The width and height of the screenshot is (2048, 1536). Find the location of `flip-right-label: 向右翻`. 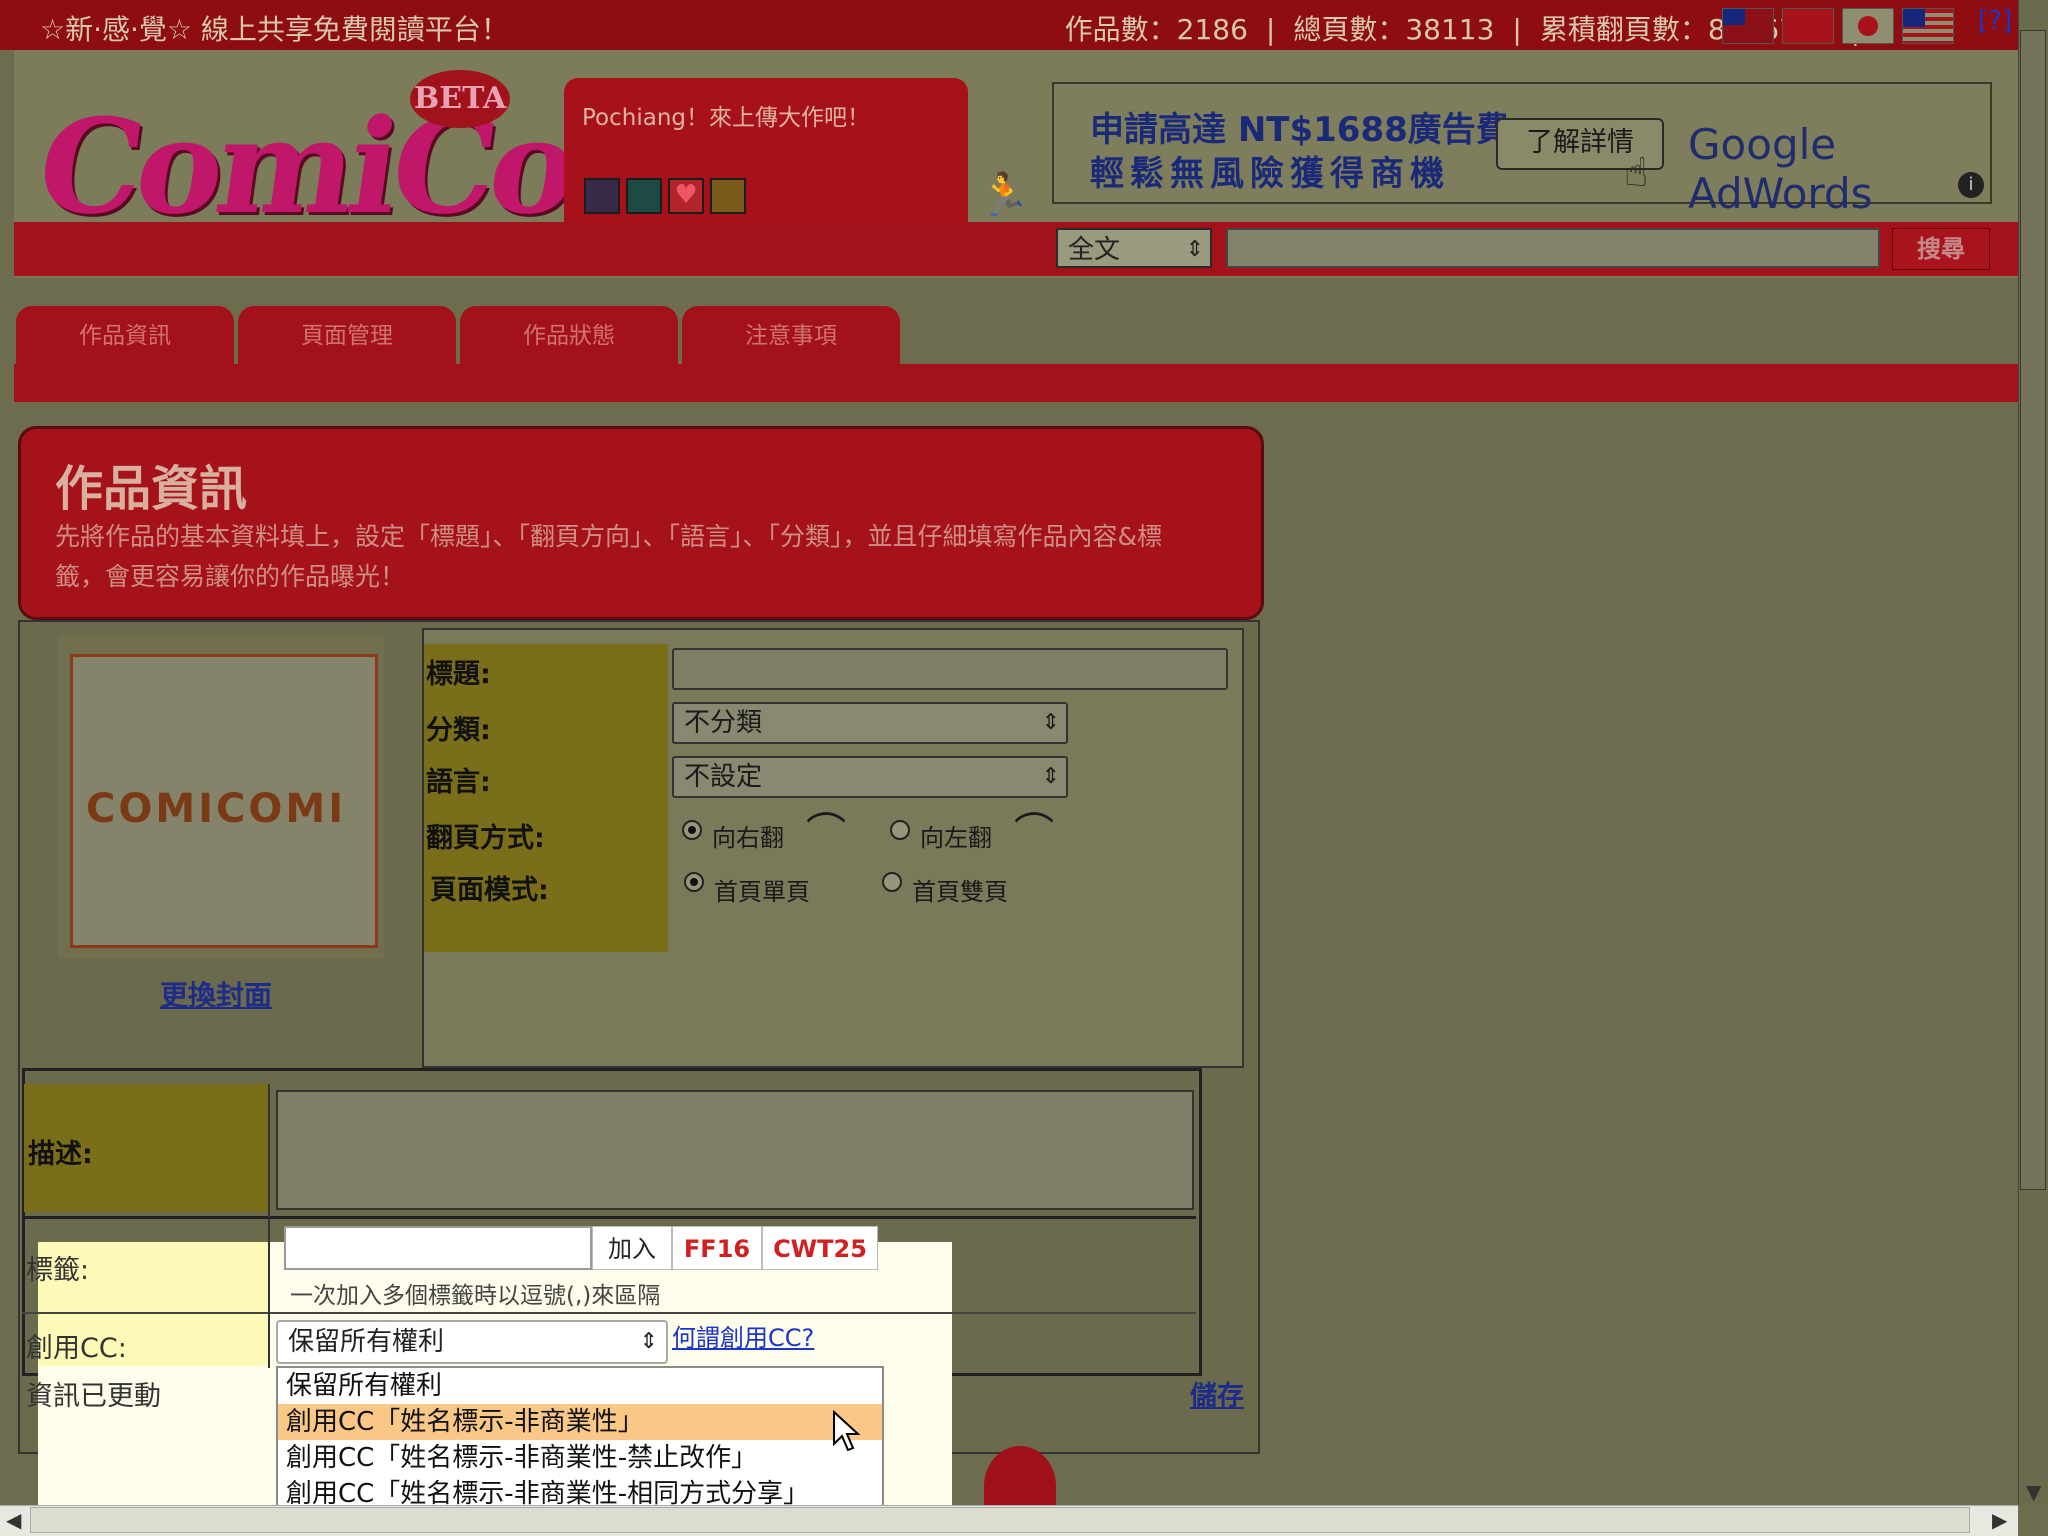

flip-right-label: 向右翻 is located at coordinates (748, 838).